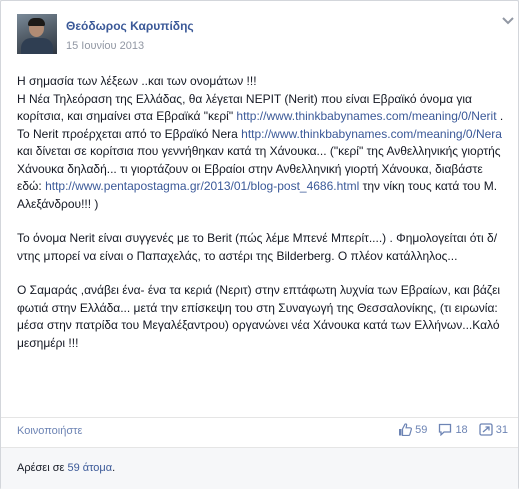  Describe the element at coordinates (259, 417) in the screenshot. I see `divider` at that location.